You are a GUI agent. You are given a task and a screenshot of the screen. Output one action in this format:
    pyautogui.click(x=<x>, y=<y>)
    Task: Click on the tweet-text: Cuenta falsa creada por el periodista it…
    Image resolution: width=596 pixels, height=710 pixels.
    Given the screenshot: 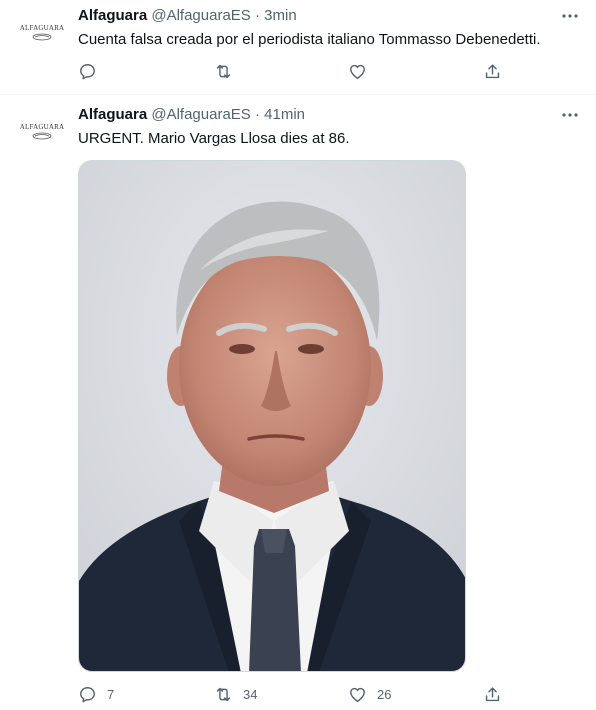 What is the action you would take?
    pyautogui.click(x=309, y=39)
    